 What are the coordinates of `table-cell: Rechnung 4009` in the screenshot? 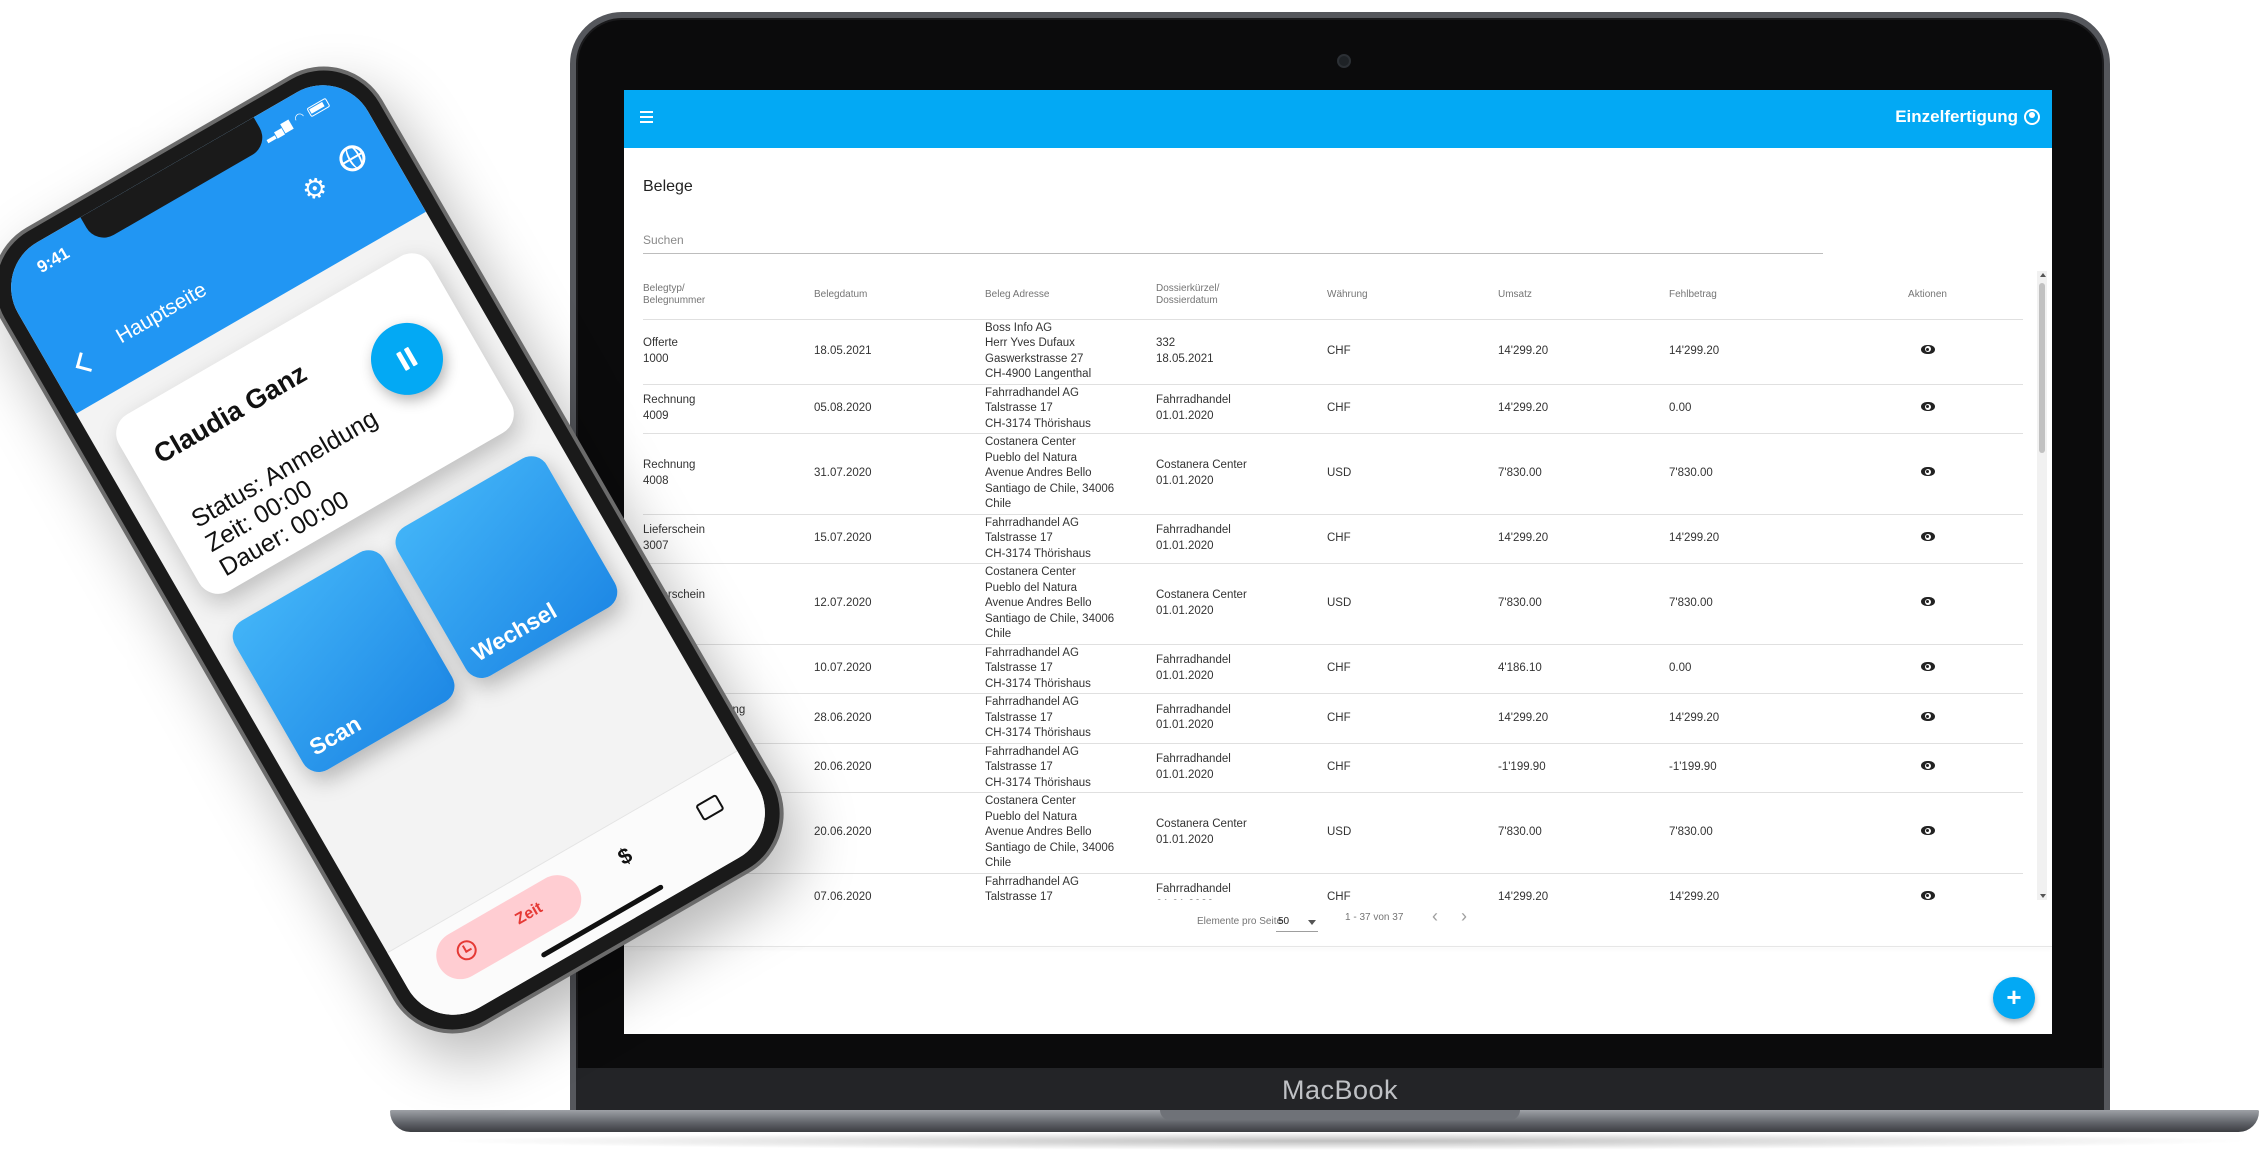 It's located at (728, 409).